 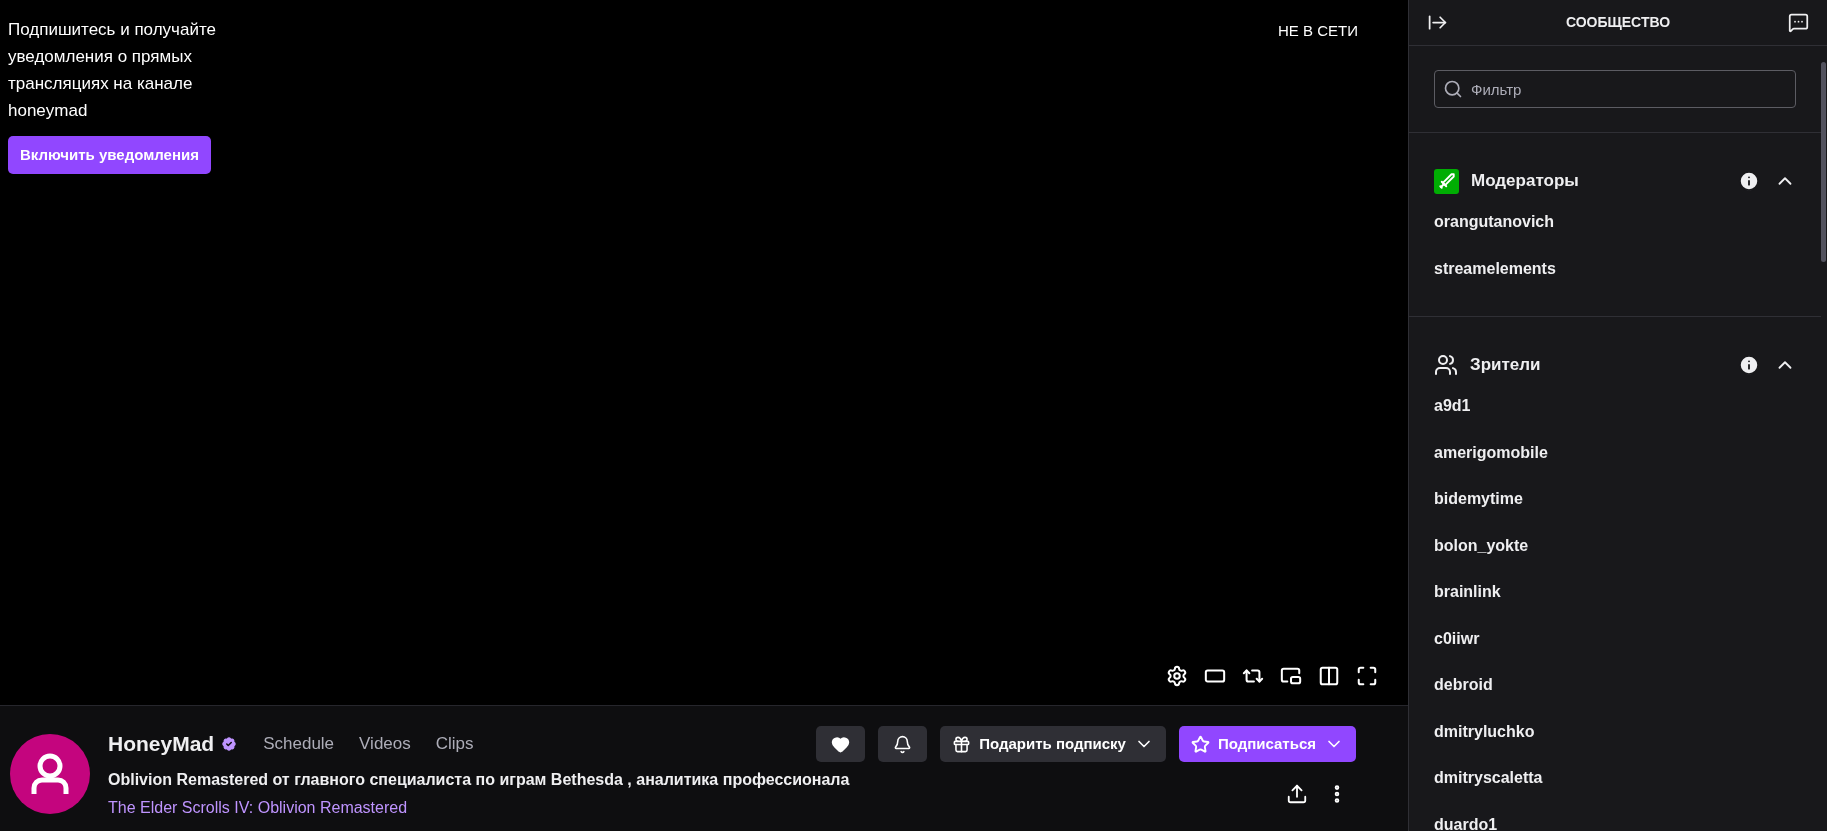 I want to click on heart-icon, so click(x=841, y=744).